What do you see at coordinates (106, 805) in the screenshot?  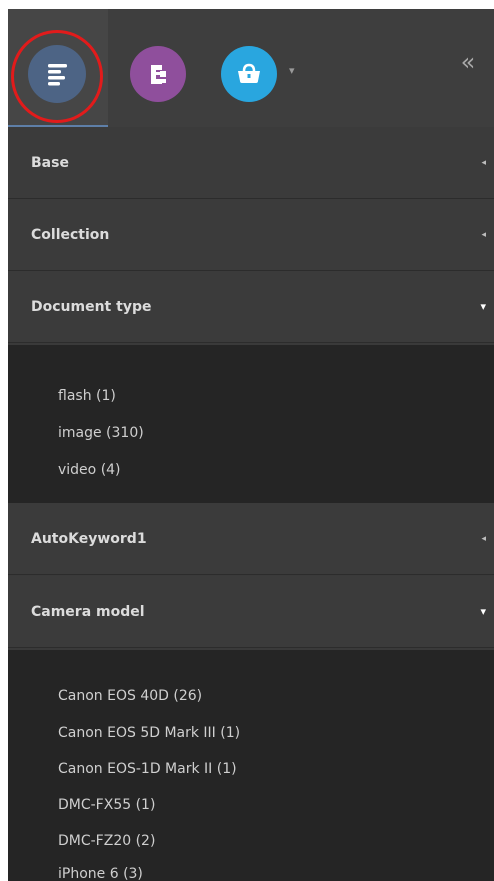 I see `facet-item: DMC-FX55 (1)` at bounding box center [106, 805].